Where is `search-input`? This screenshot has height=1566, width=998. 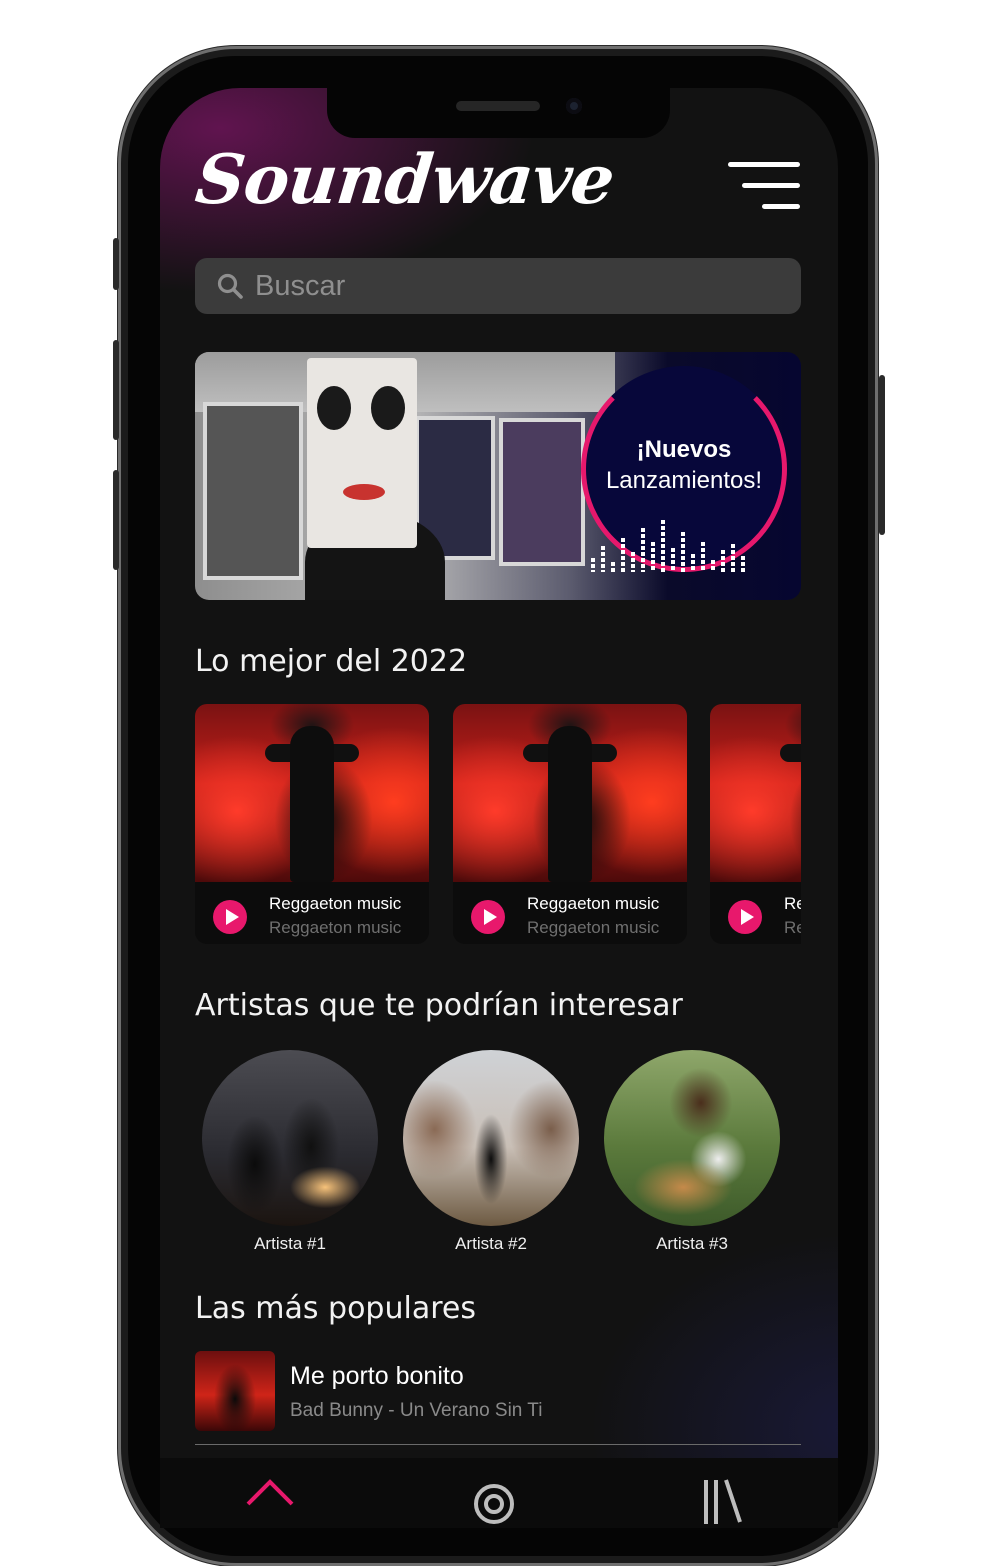 search-input is located at coordinates (515, 286).